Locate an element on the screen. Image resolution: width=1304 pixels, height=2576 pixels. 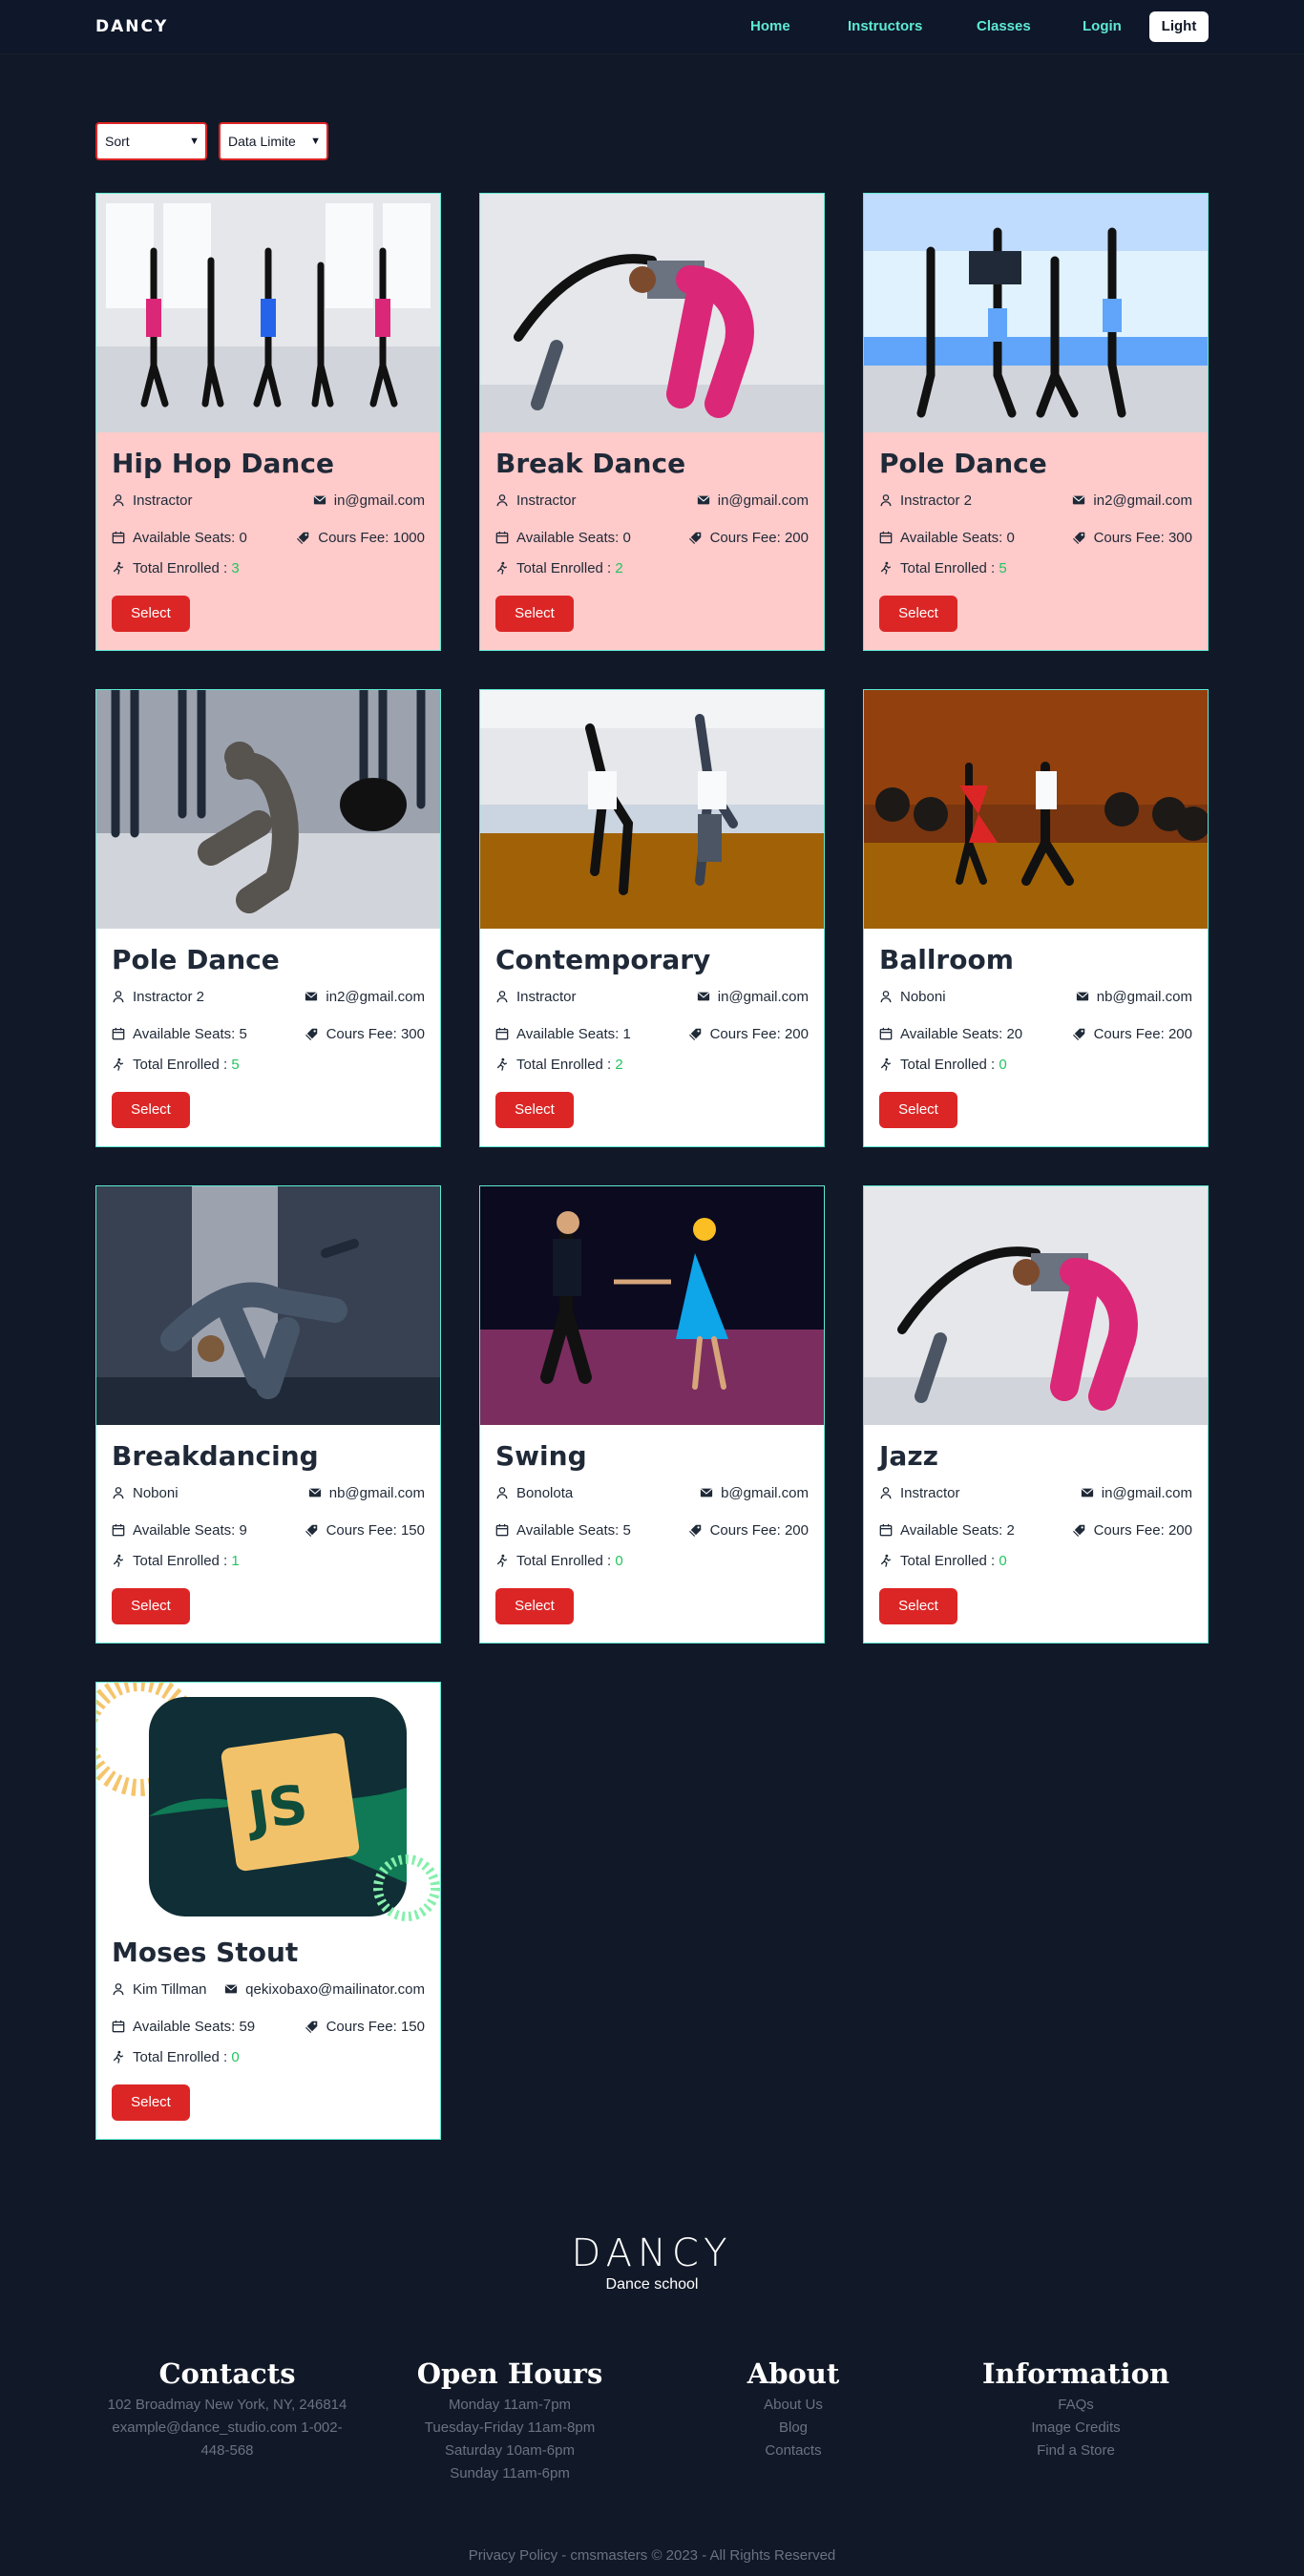
footer-link-faqs: FAQs is located at coordinates (1076, 2405).